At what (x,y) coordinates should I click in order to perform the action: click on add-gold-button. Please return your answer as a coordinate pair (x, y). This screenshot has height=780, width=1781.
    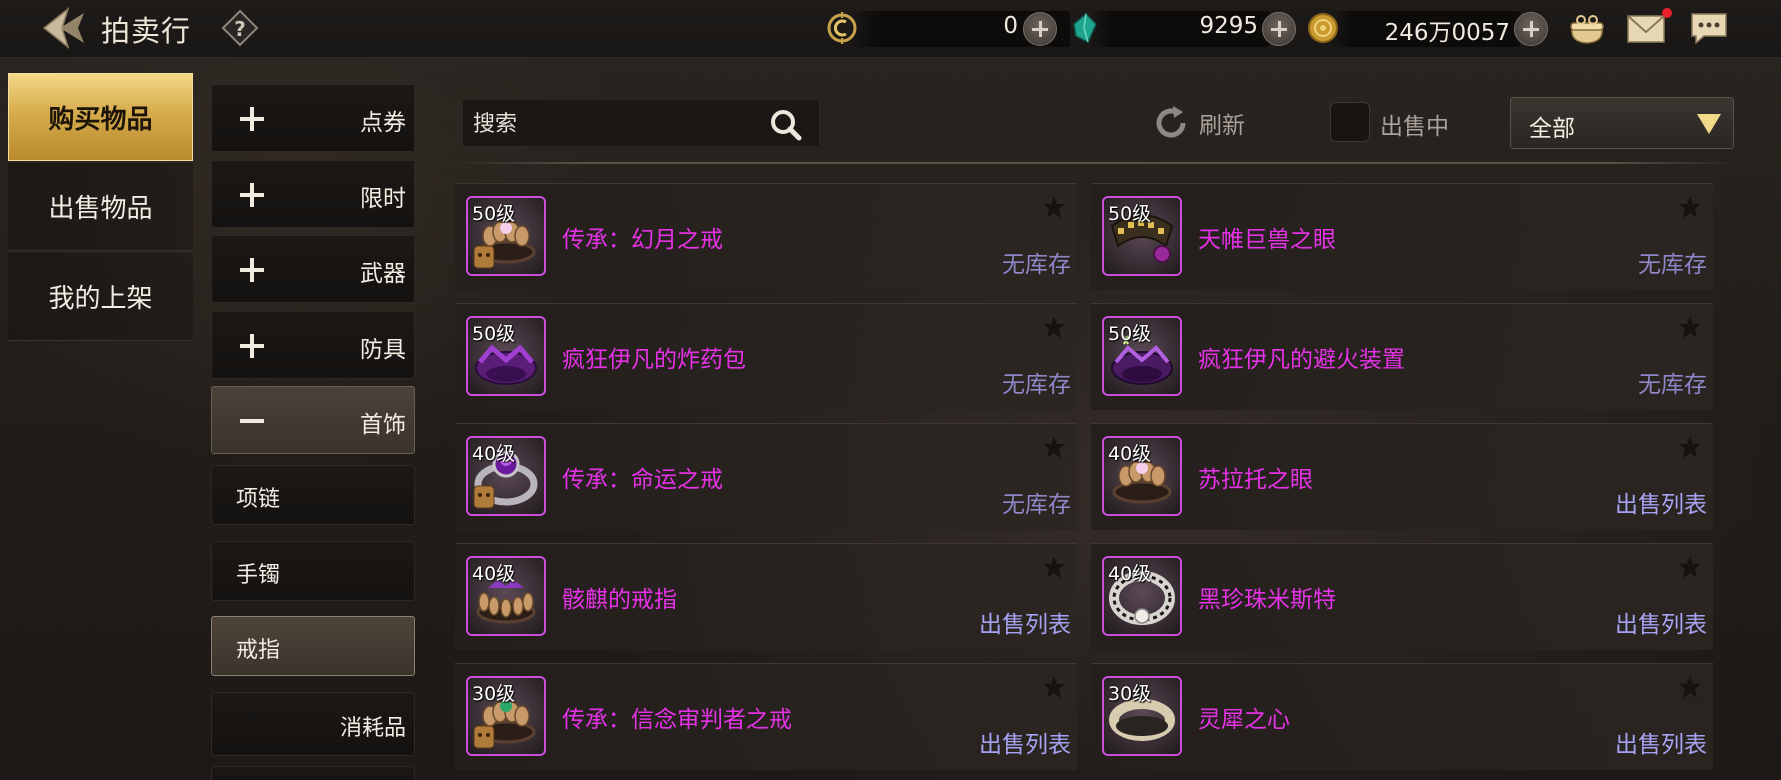
    Looking at the image, I should click on (1531, 29).